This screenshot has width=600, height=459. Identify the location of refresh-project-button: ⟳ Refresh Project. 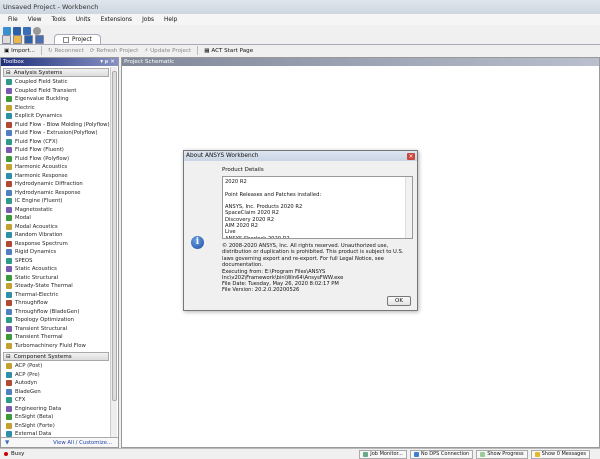
(114, 51).